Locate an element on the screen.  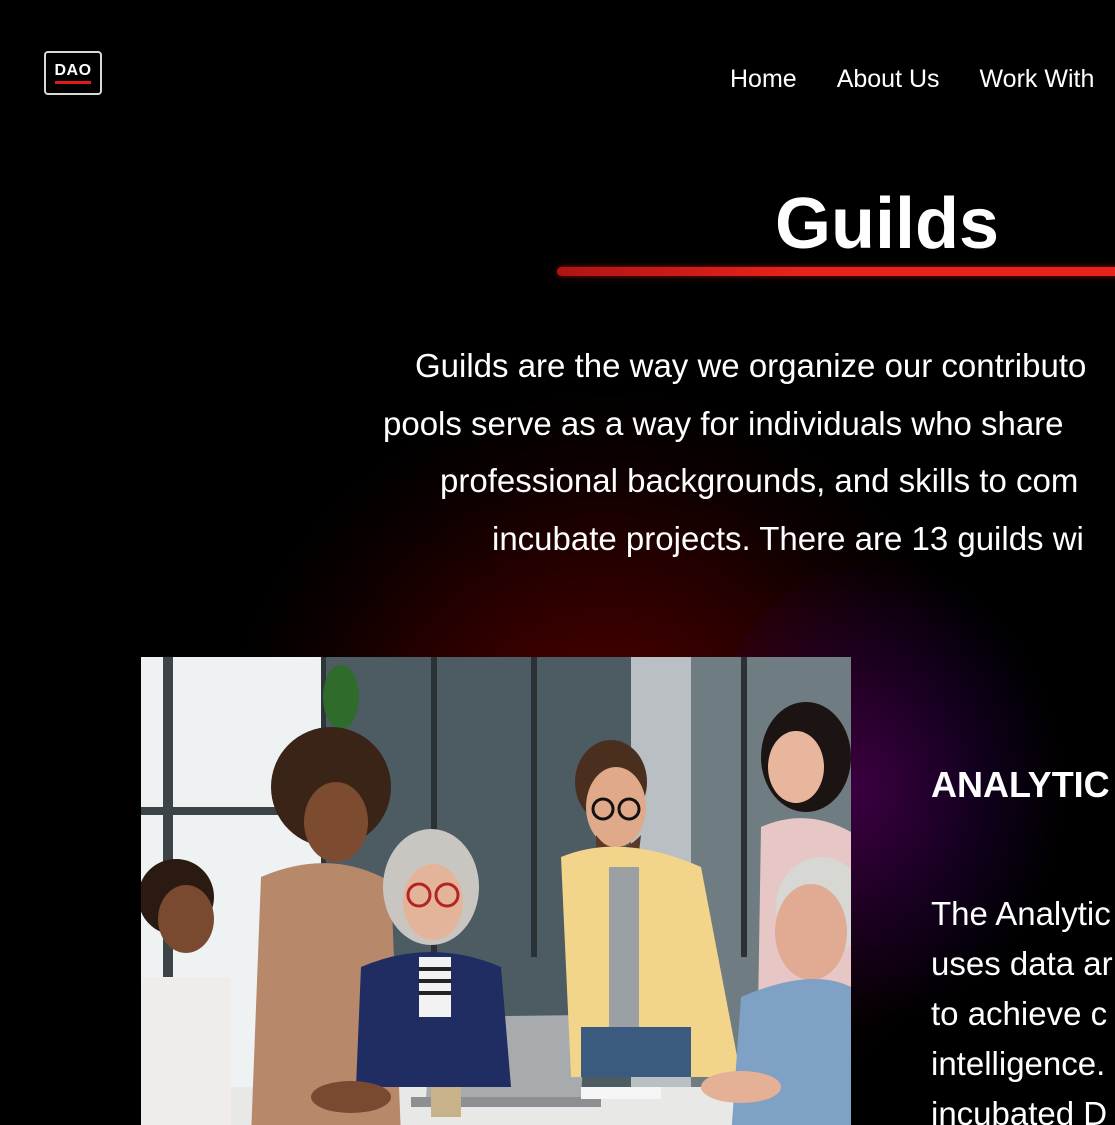
nav-work-with-link: Work With is located at coordinates (1037, 79).